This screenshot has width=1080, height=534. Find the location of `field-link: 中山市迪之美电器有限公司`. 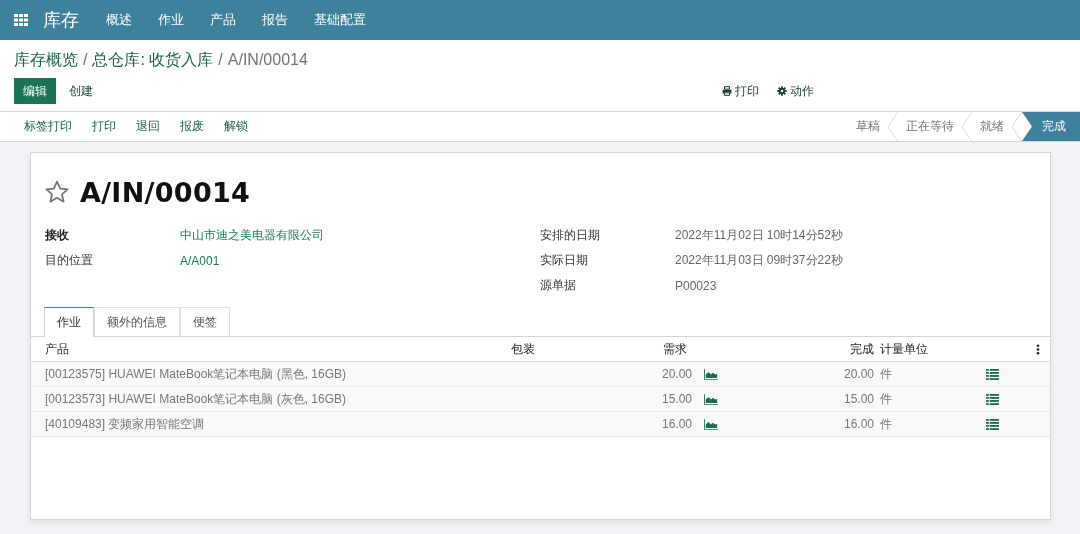

field-link: 中山市迪之美电器有限公司 is located at coordinates (360, 235).